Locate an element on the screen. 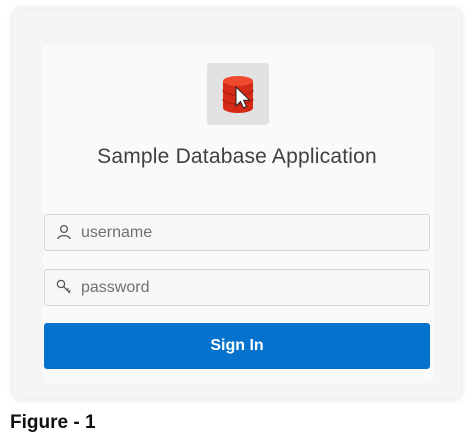 The image size is (474, 442). username-field is located at coordinates (237, 232).